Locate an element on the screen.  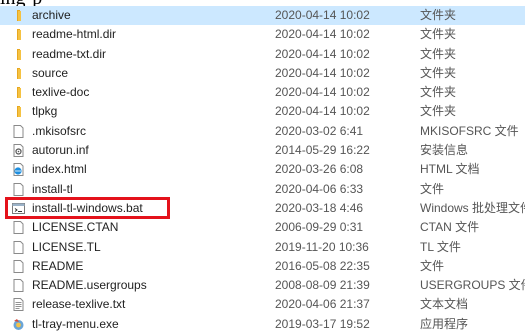
file-row: README 2016-05-08 22:35 文件 is located at coordinates (262, 266).